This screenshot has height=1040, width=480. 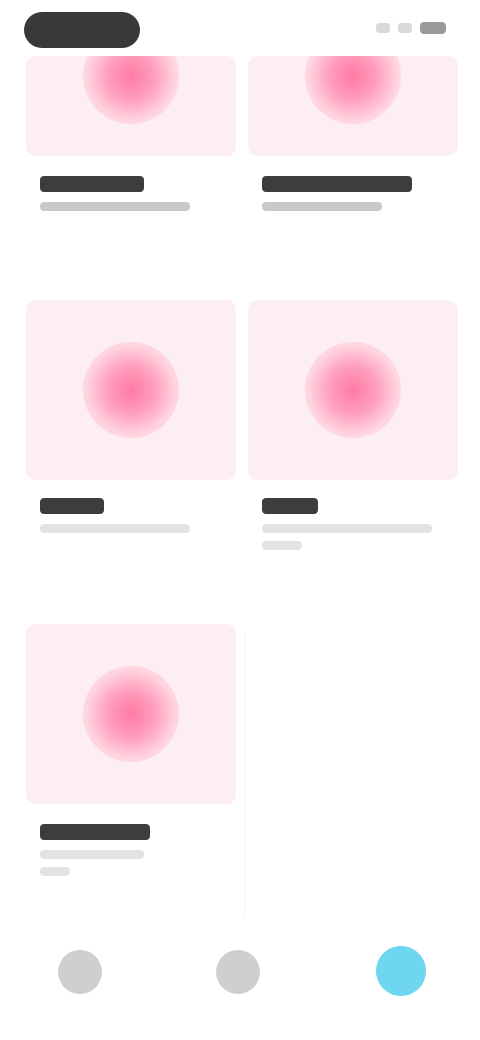 I want to click on signal-icon, so click(x=383, y=28).